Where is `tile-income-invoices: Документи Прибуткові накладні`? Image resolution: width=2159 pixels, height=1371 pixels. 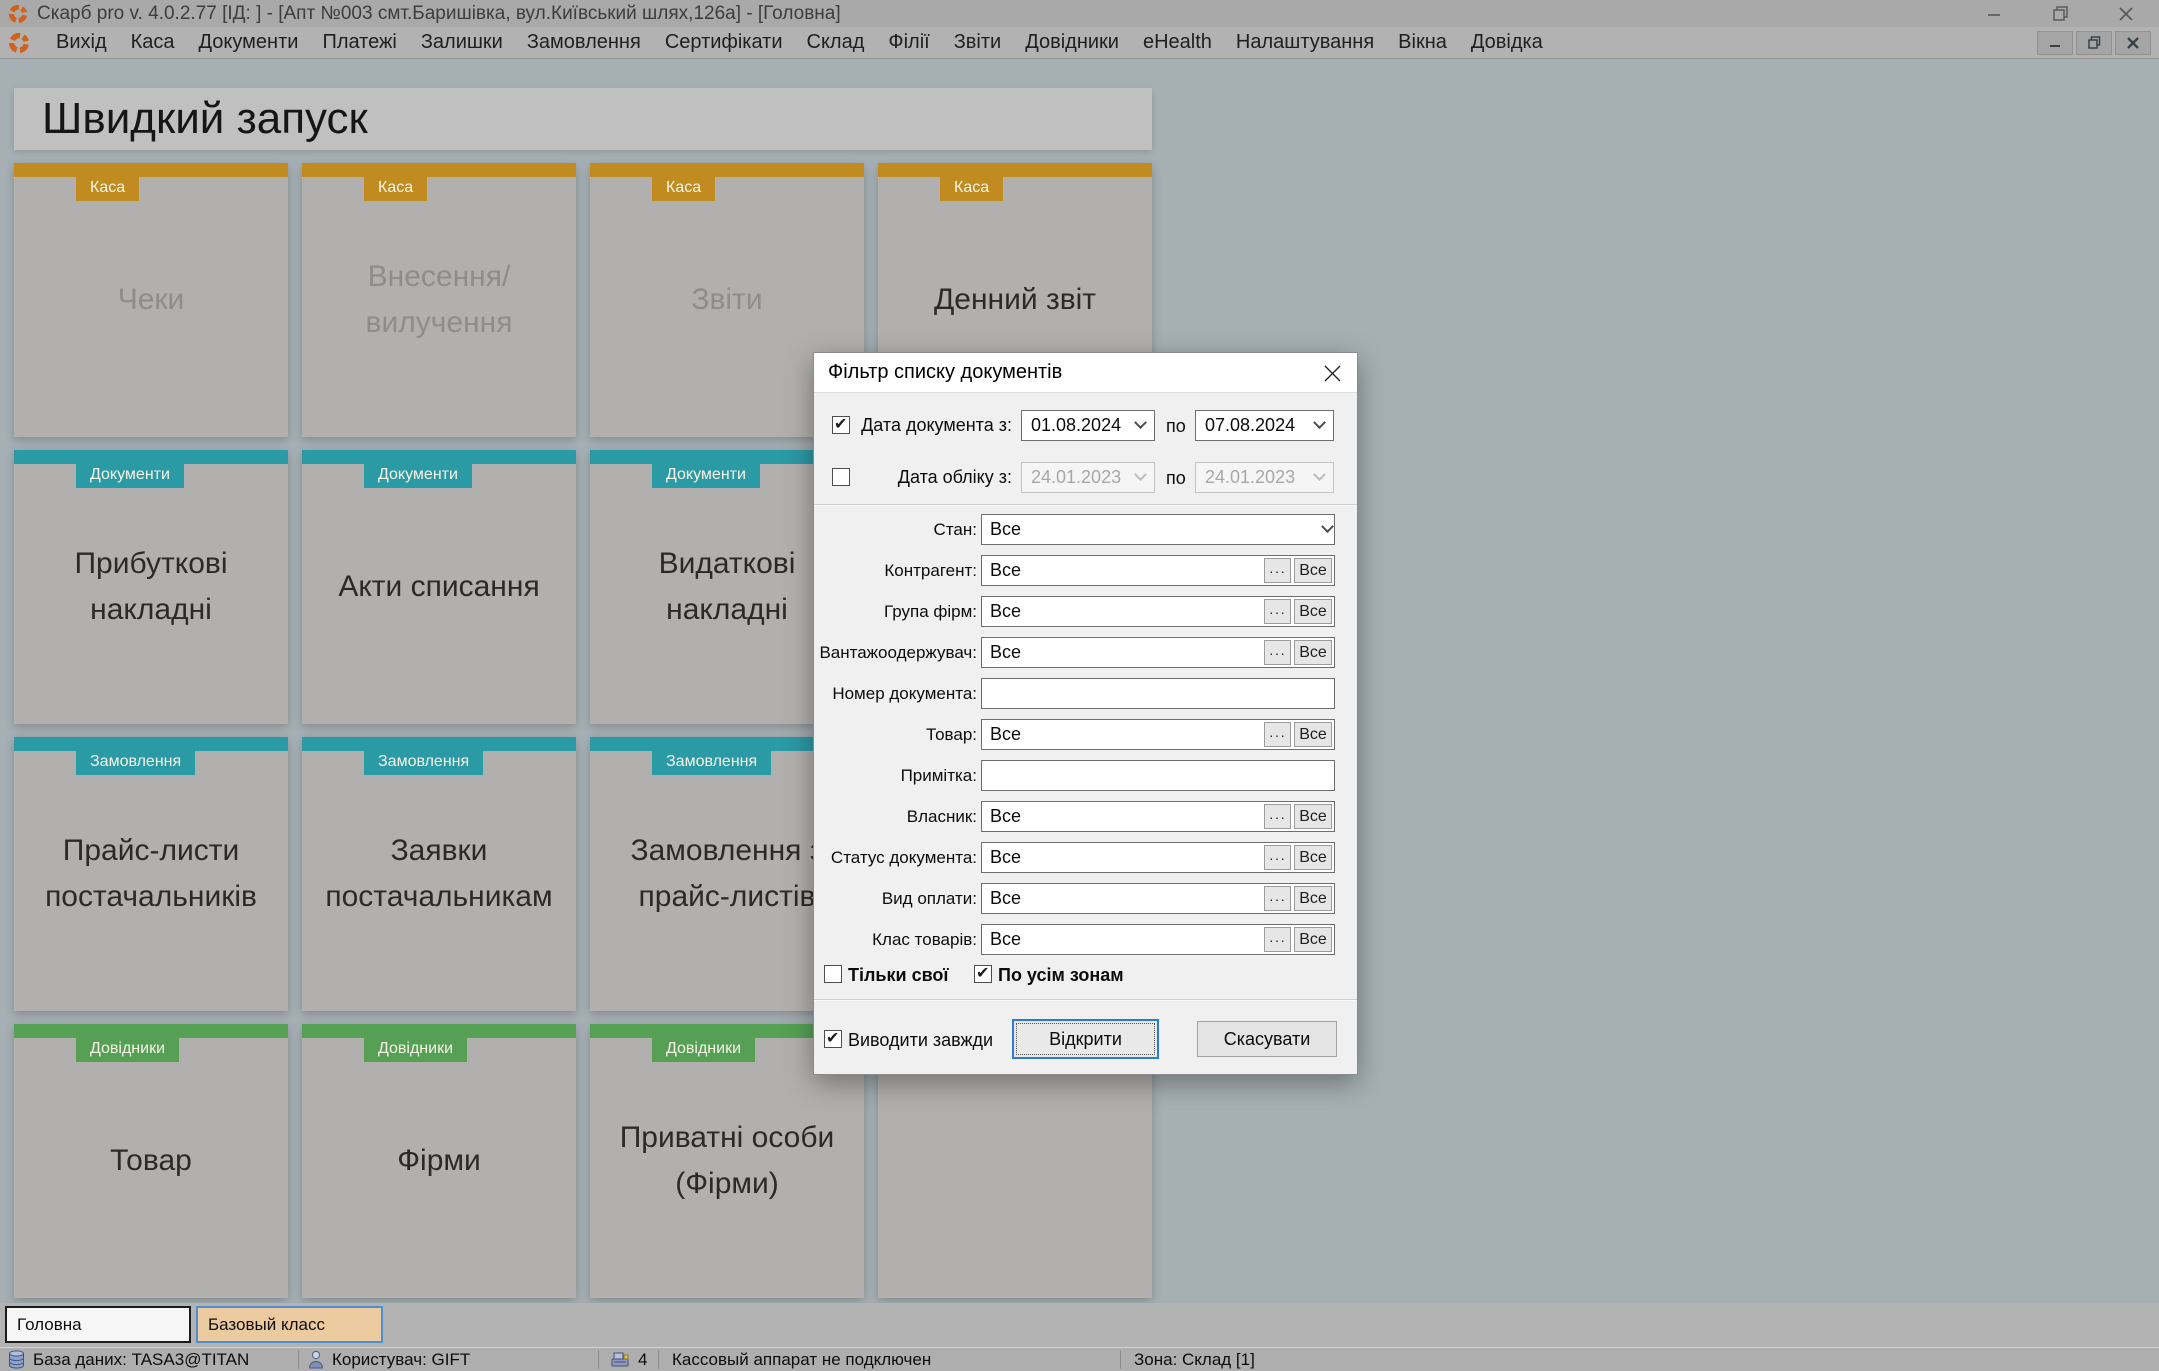
tile-income-invoices: Документи Прибуткові накладні is located at coordinates (151, 587).